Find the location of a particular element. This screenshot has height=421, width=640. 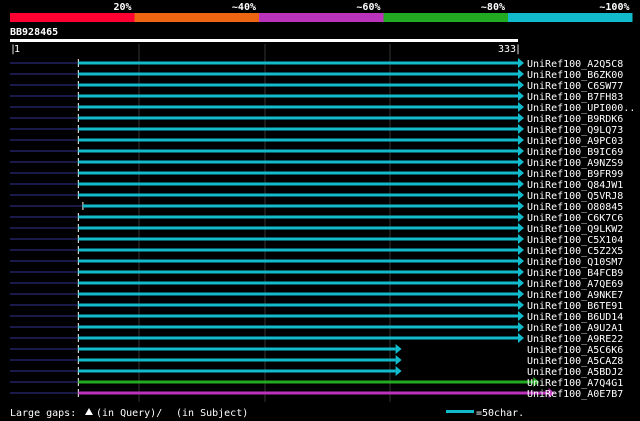

hit-label: UniRef100_Q10SM7 is located at coordinates (575, 262).